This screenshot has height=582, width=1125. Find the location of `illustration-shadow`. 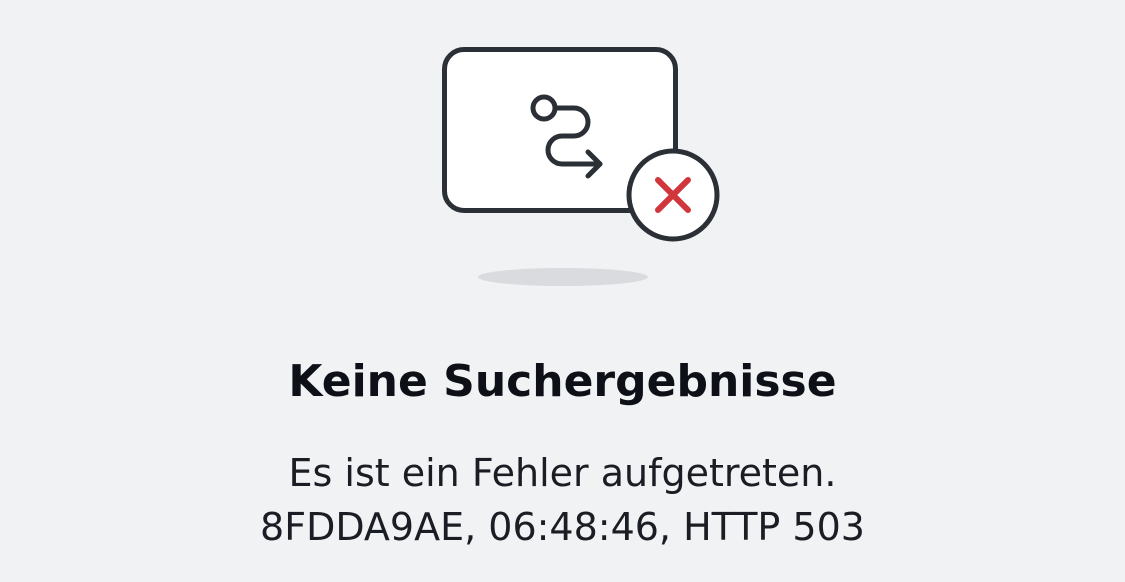

illustration-shadow is located at coordinates (563, 277).